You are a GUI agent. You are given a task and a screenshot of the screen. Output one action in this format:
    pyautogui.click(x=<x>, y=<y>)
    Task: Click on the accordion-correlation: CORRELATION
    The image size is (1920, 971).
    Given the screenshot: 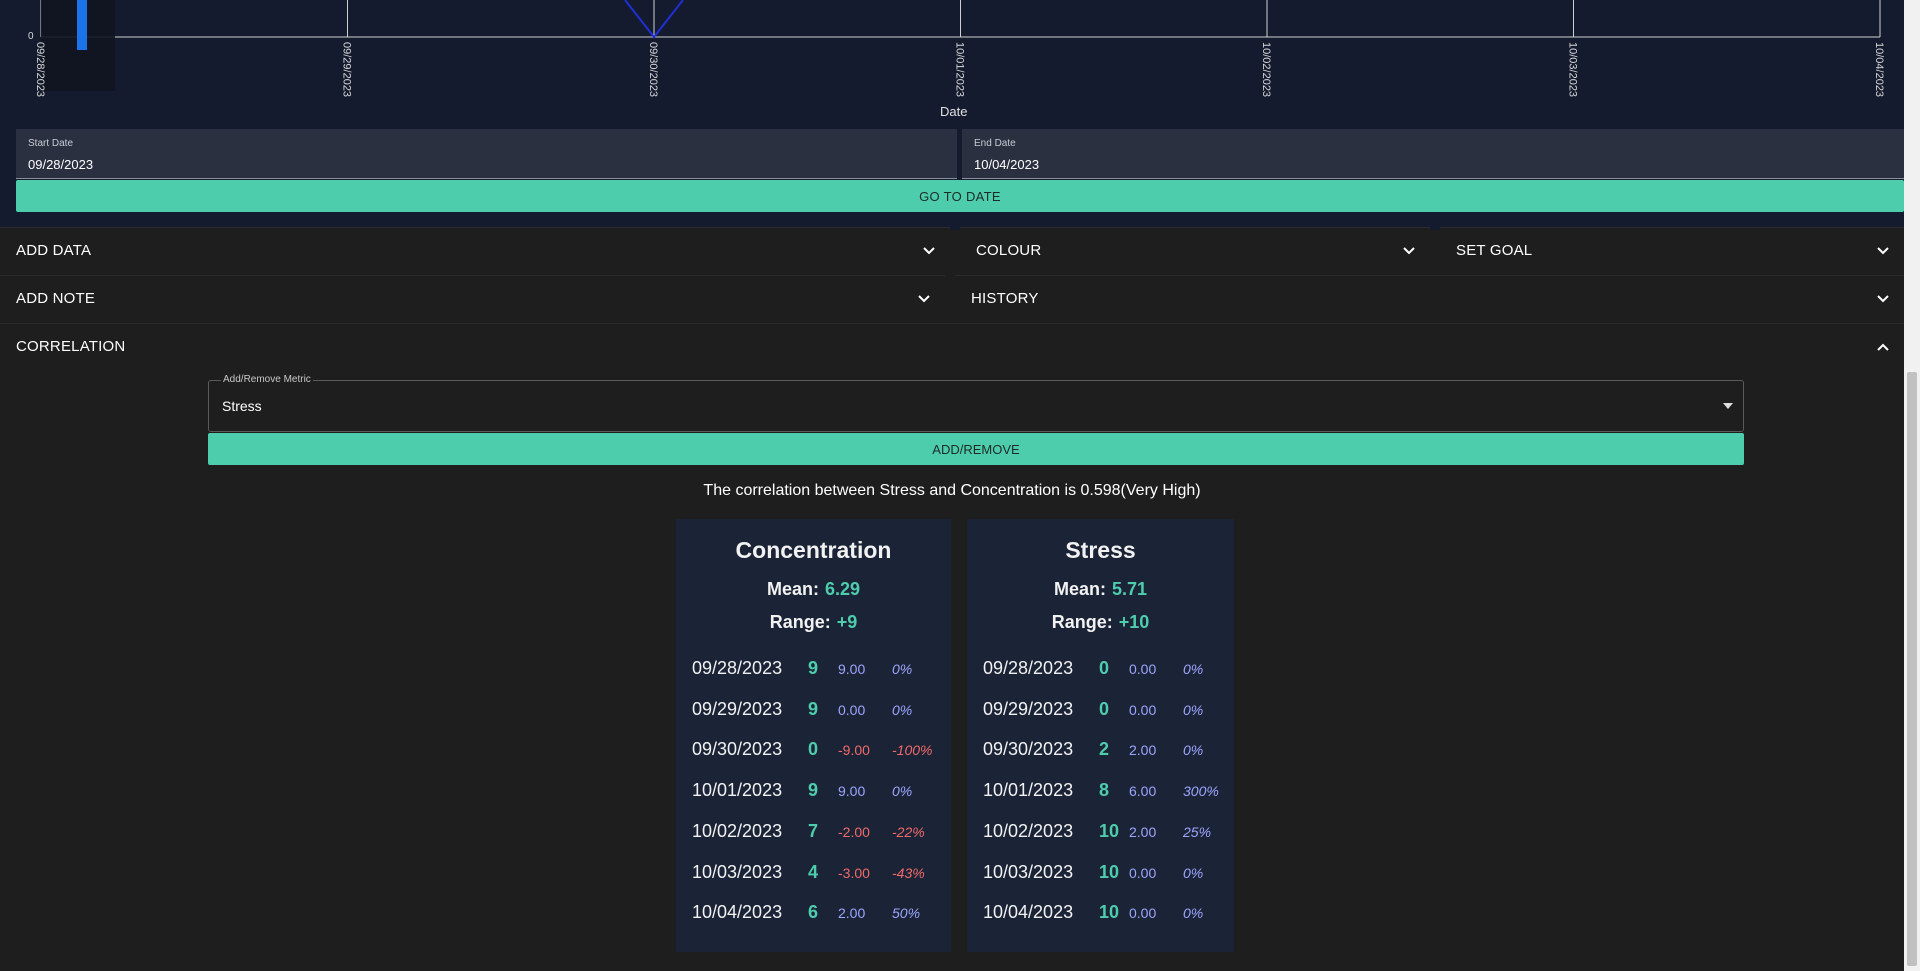 What is the action you would take?
    pyautogui.click(x=952, y=346)
    